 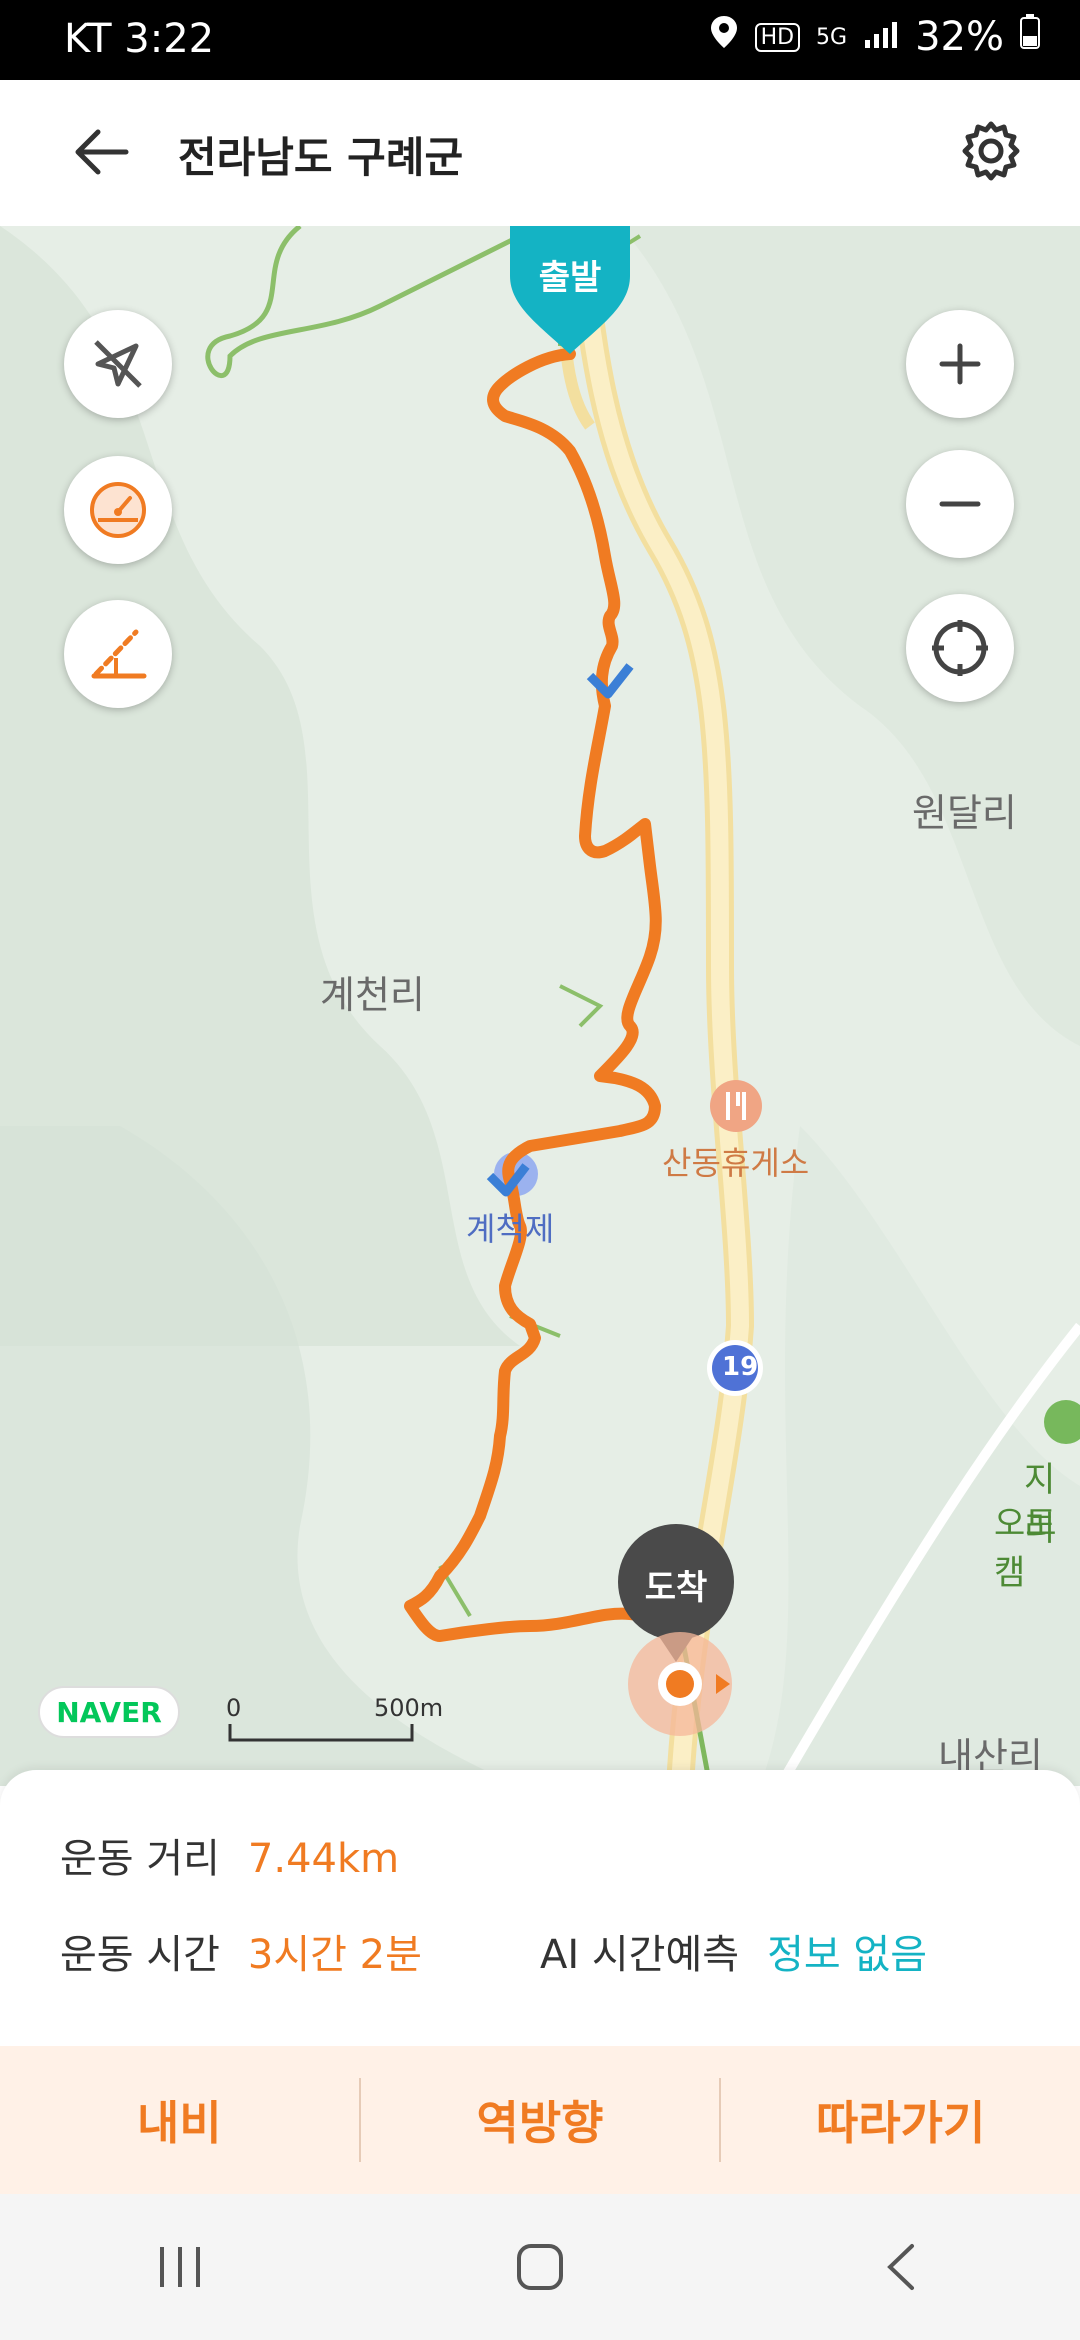 I want to click on status-icons: HD 5G 32%, so click(x=874, y=37).